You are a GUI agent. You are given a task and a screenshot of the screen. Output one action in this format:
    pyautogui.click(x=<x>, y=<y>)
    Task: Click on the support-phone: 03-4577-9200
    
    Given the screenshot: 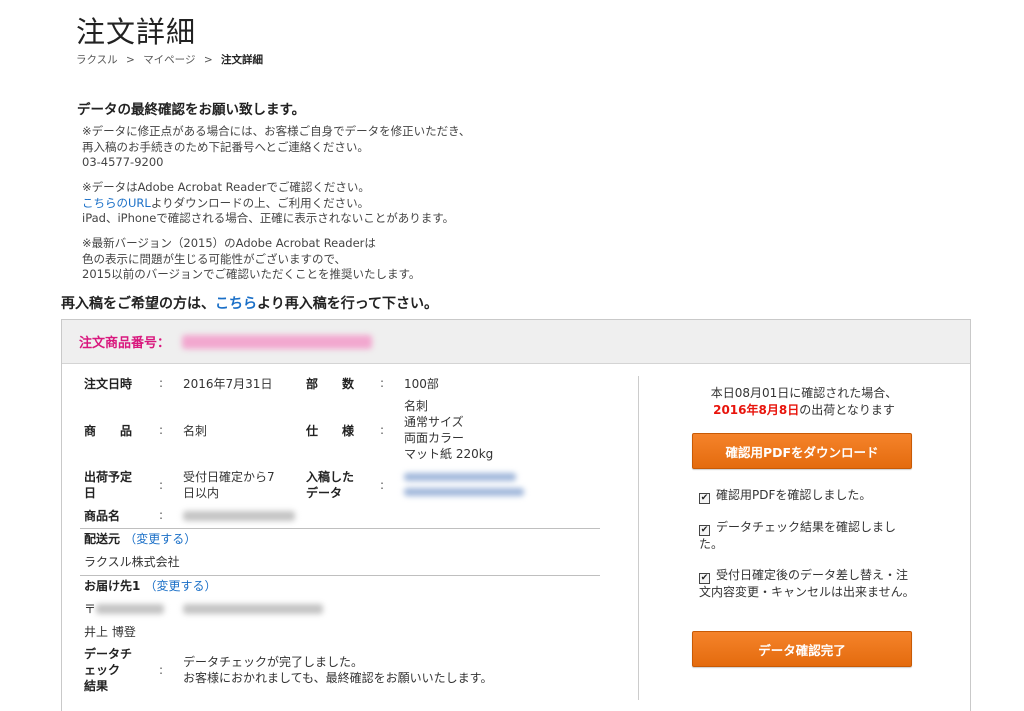 What is the action you would take?
    pyautogui.click(x=123, y=162)
    